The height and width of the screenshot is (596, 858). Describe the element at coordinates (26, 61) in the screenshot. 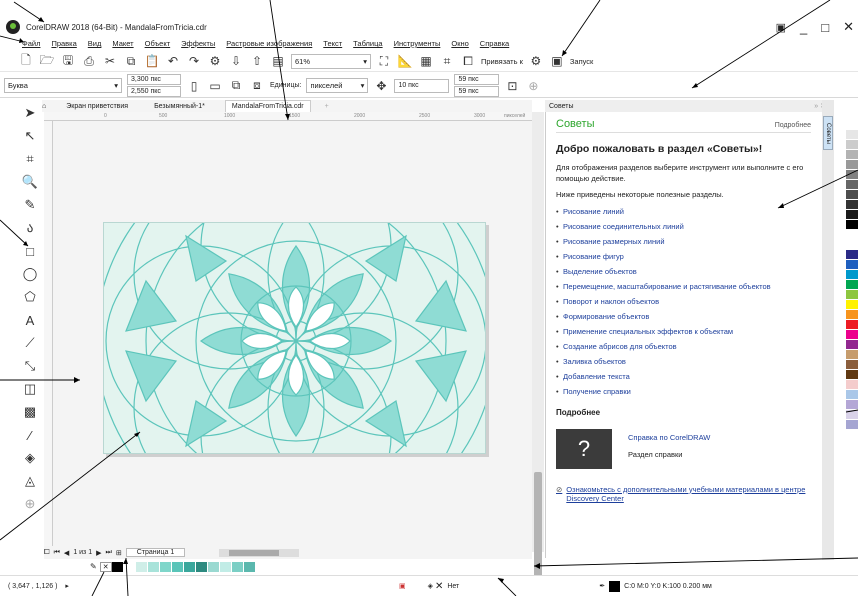

I see `new-document-icon: 🗋` at that location.